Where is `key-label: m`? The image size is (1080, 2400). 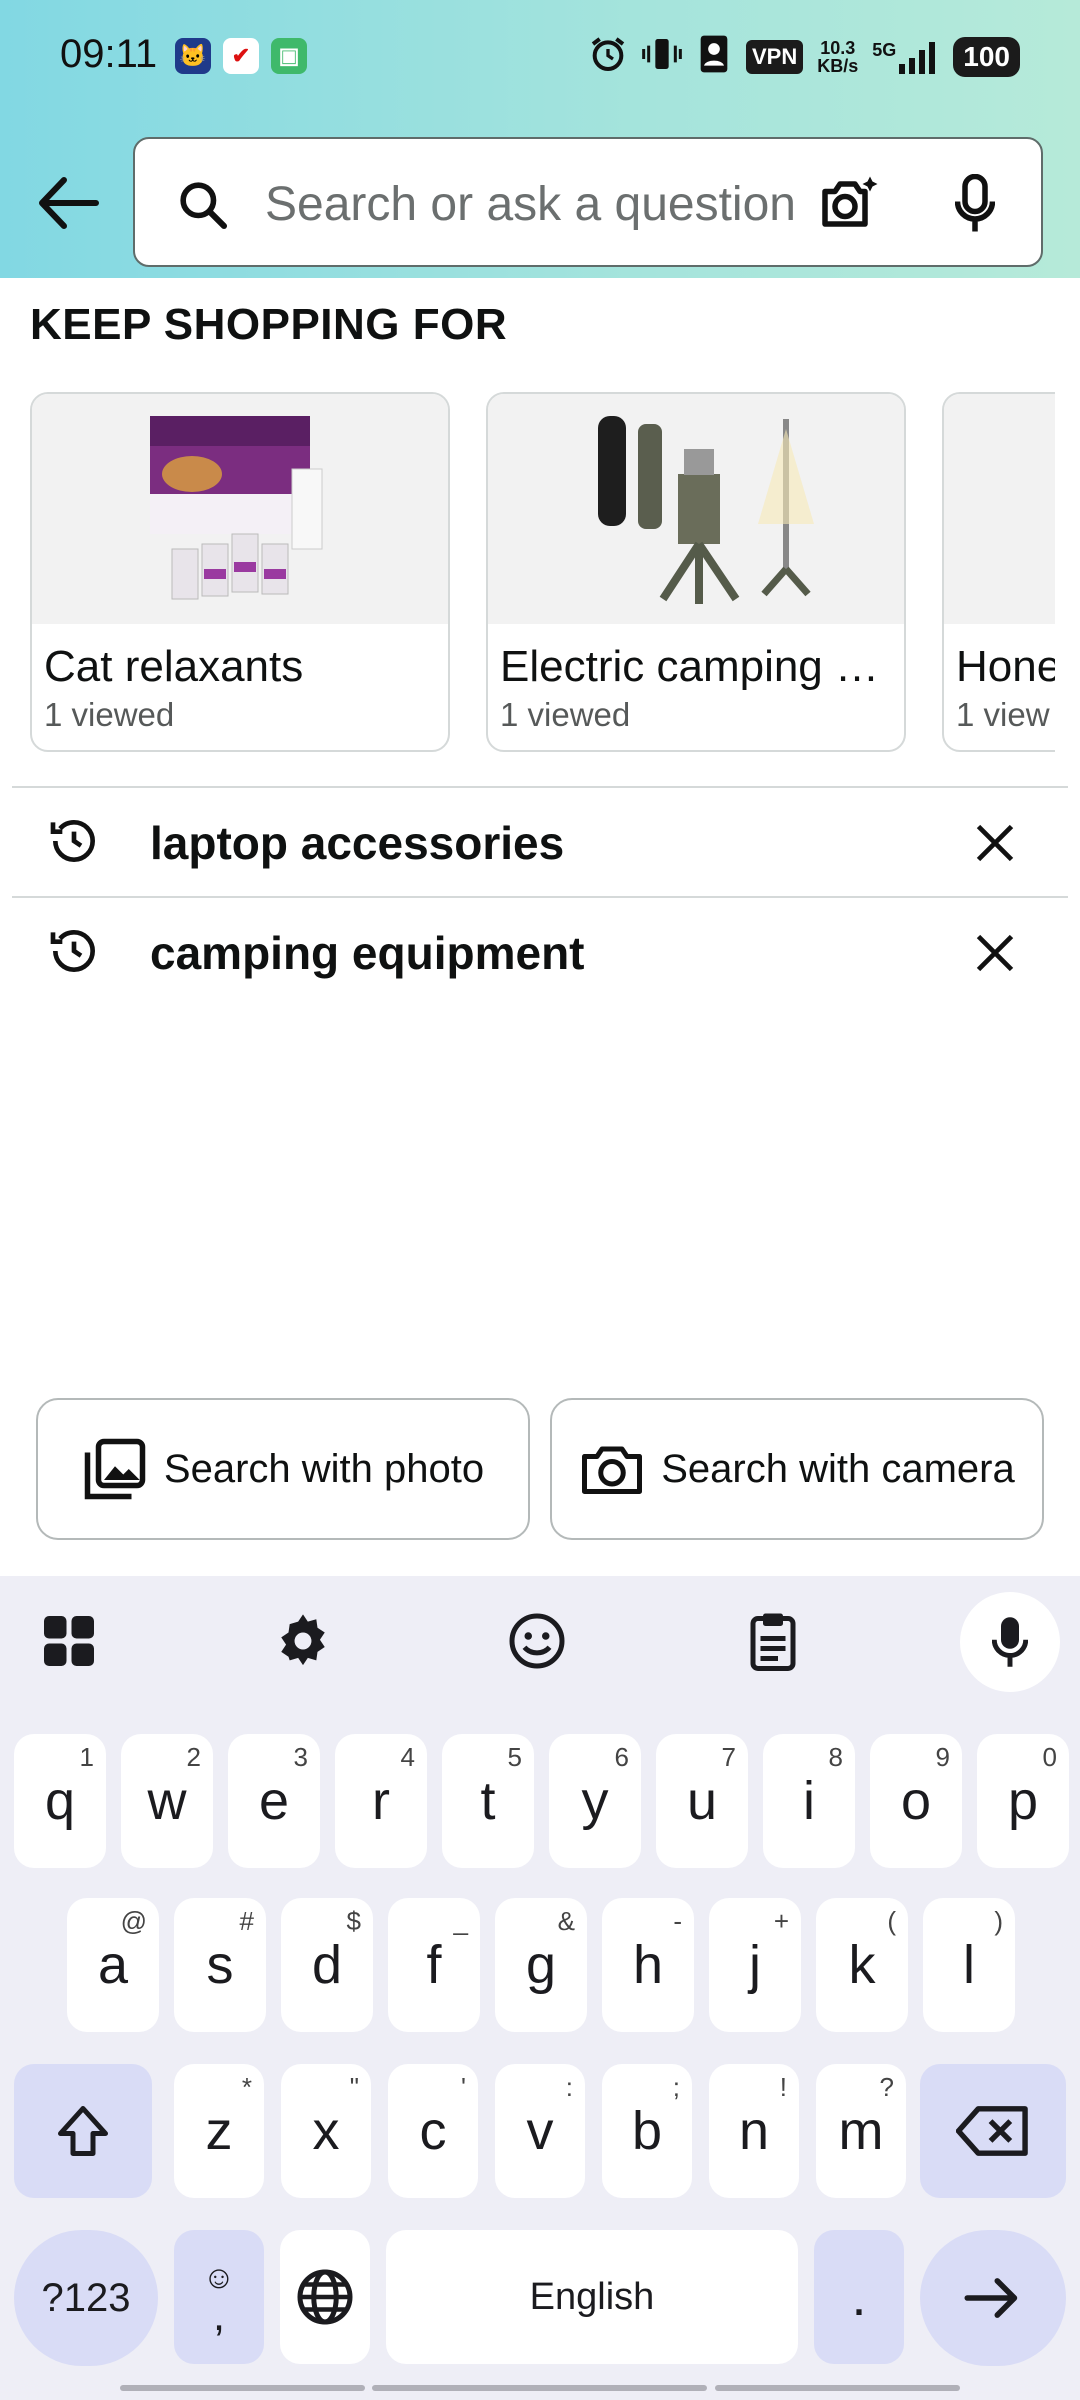
key-label: m is located at coordinates (861, 2131).